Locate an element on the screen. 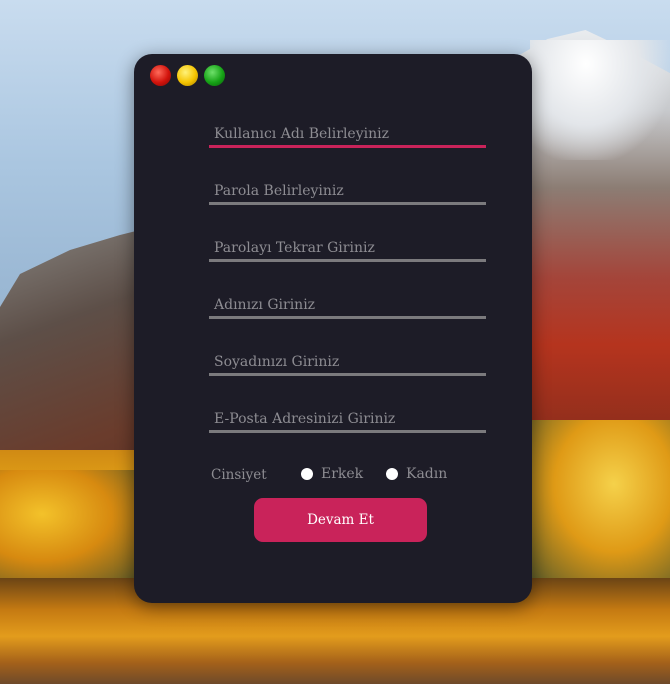  gender-option-female: Kadın is located at coordinates (416, 474).